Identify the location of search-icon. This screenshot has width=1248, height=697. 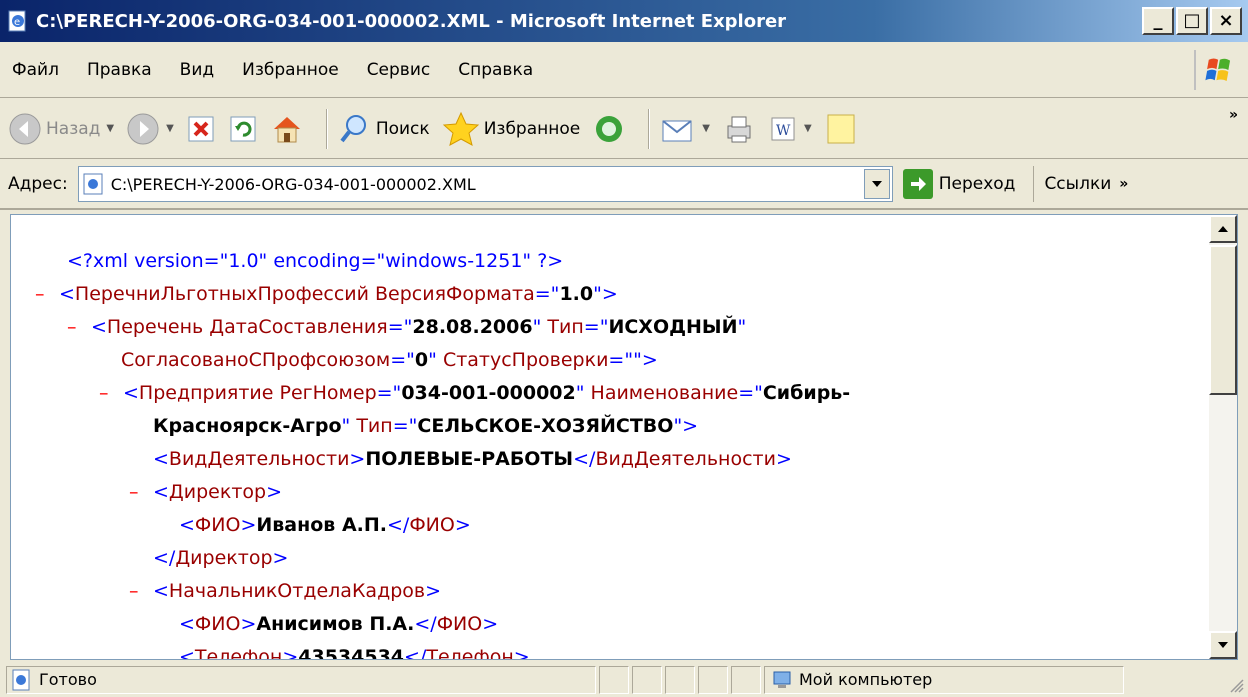
(353, 128).